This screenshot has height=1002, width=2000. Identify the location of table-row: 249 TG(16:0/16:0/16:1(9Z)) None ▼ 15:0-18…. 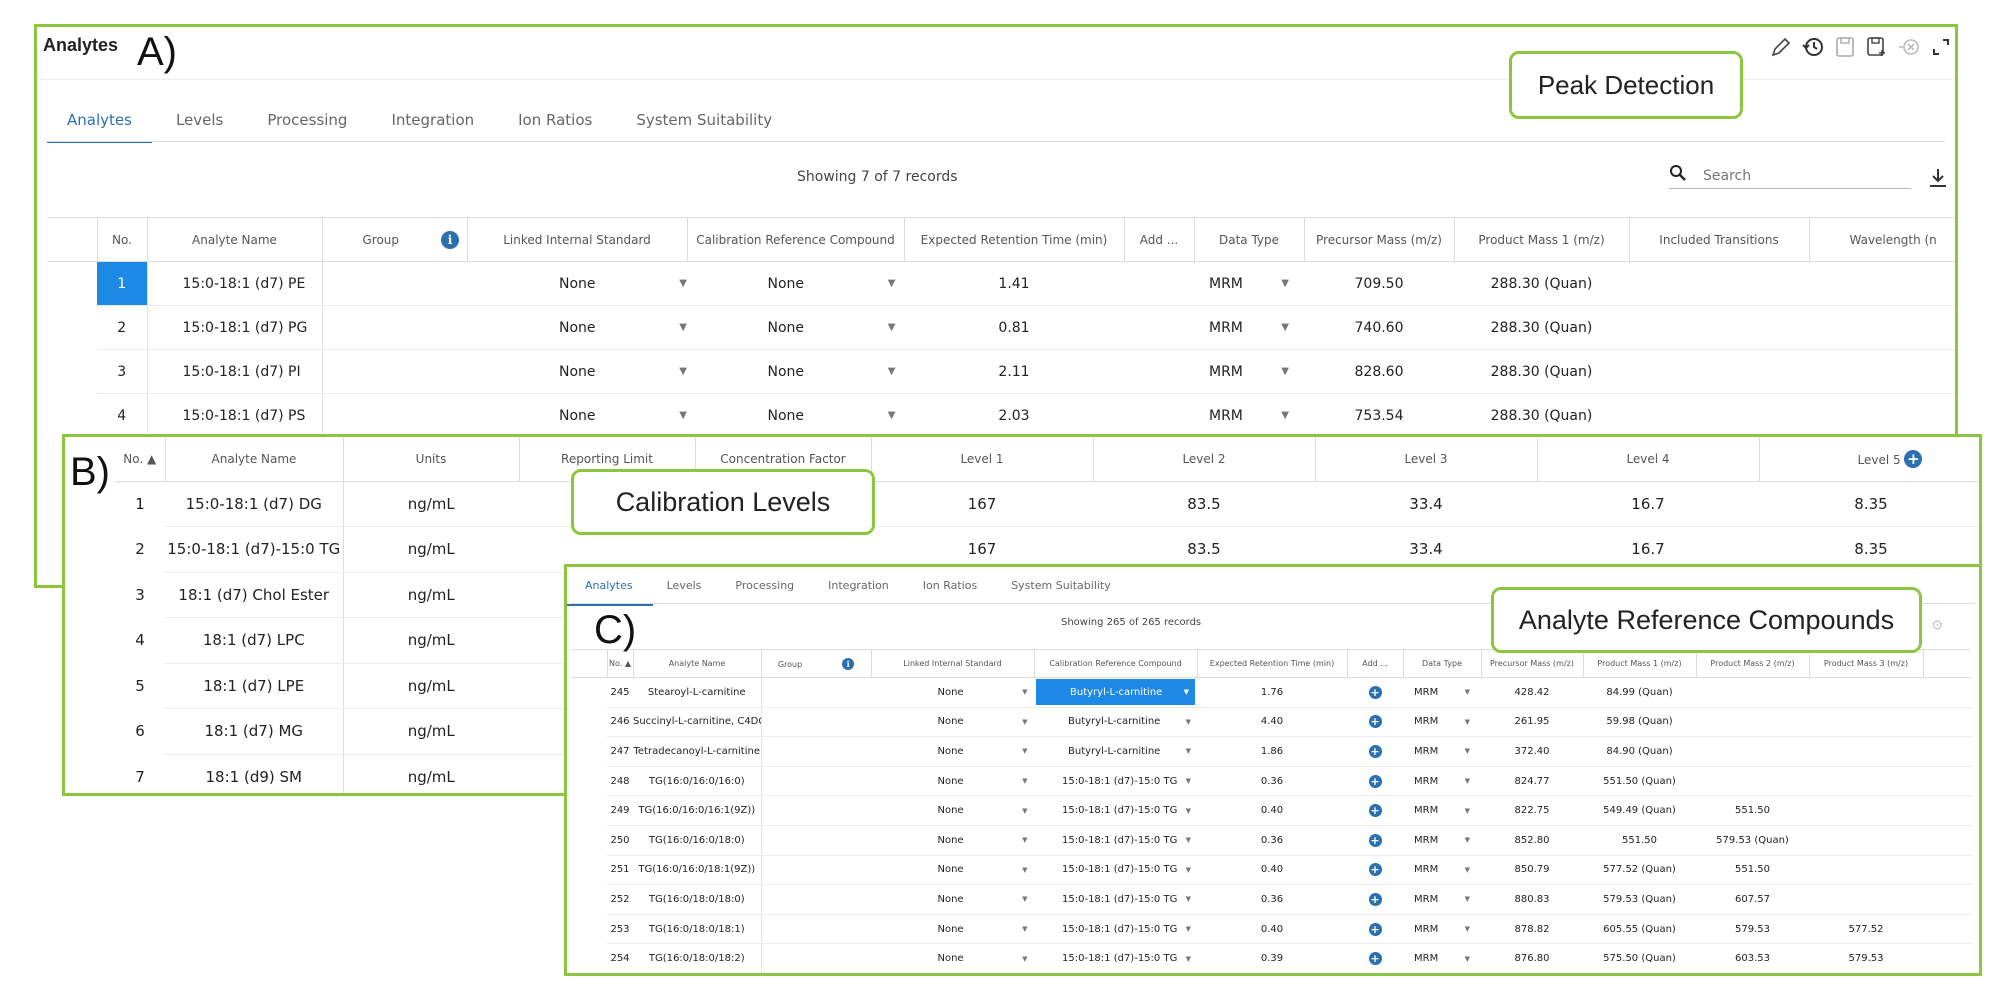
(1271, 810).